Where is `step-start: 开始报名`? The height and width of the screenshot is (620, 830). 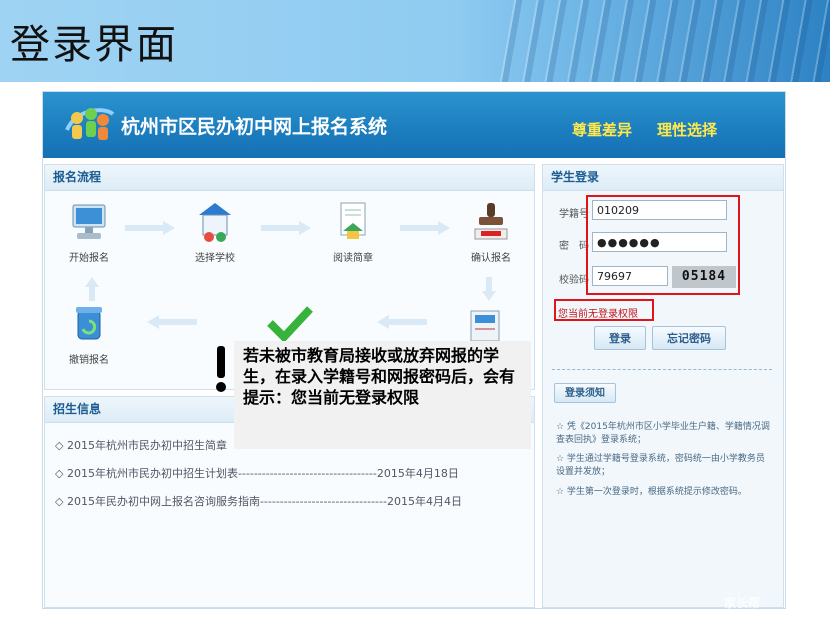
step-start: 开始报名 is located at coordinates (89, 232).